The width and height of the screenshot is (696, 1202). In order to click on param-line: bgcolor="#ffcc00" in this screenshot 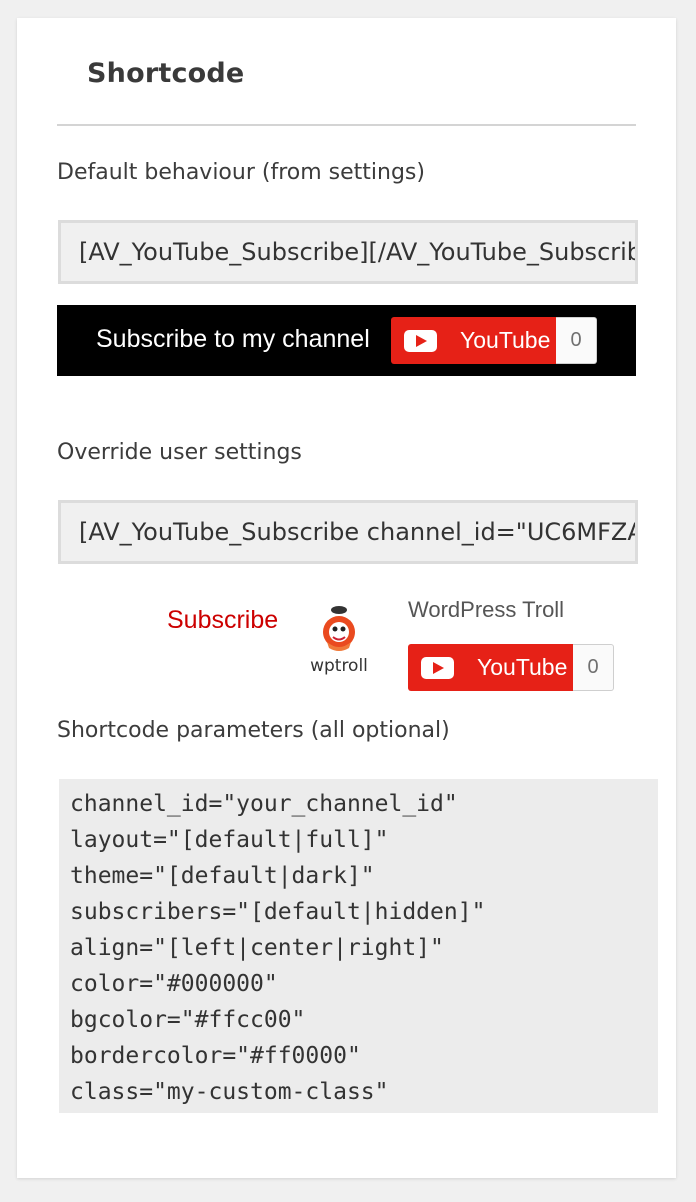, I will do `click(188, 1020)`.